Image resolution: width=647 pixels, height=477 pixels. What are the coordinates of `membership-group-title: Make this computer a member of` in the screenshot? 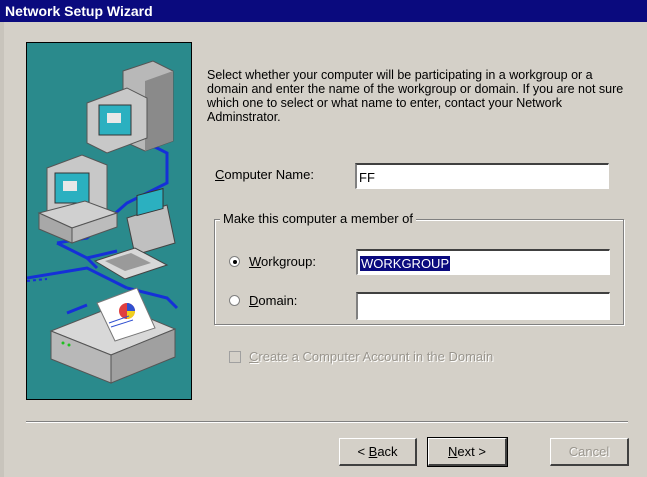 It's located at (318, 218).